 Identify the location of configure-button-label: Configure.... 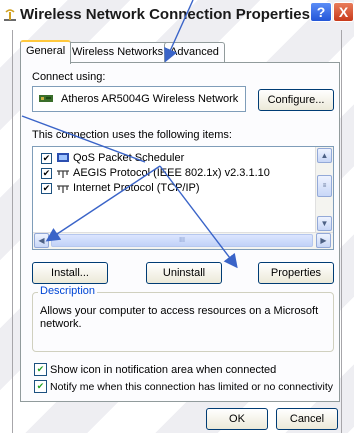
(296, 100).